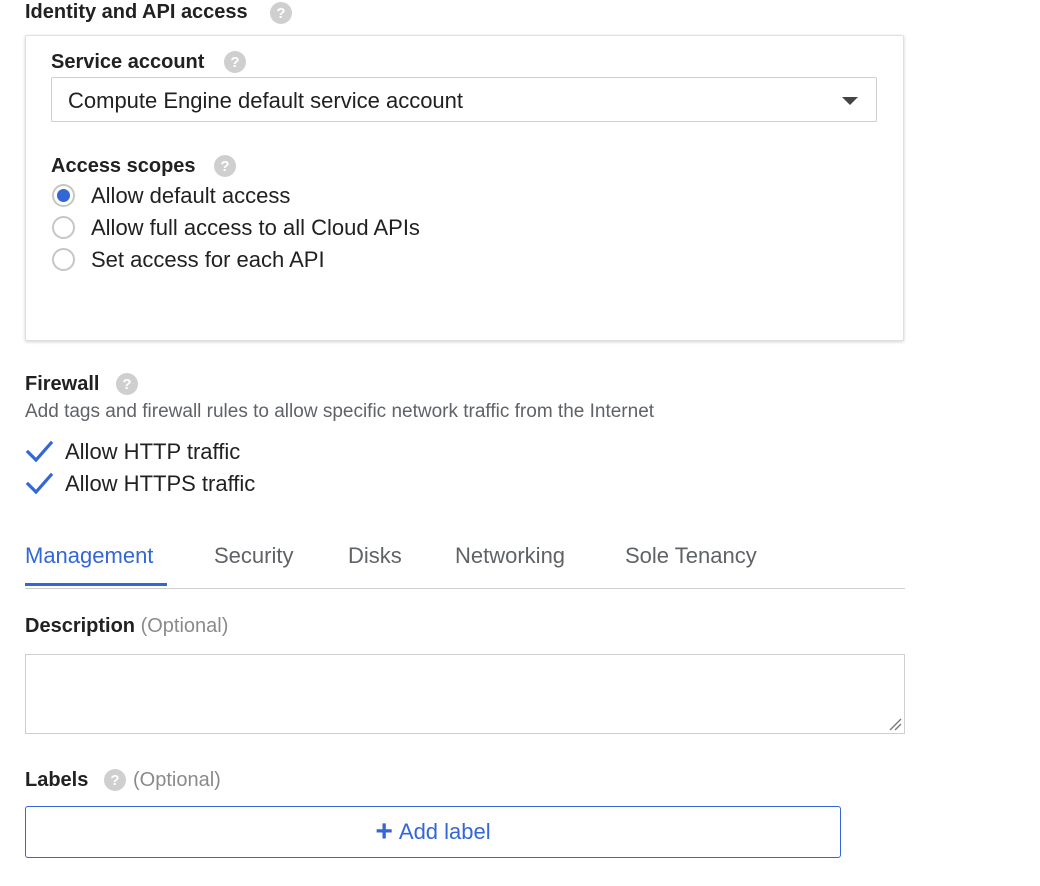 This screenshot has height=886, width=1040. What do you see at coordinates (266, 100) in the screenshot?
I see `service-account-value: Compute Engine default service account` at bounding box center [266, 100].